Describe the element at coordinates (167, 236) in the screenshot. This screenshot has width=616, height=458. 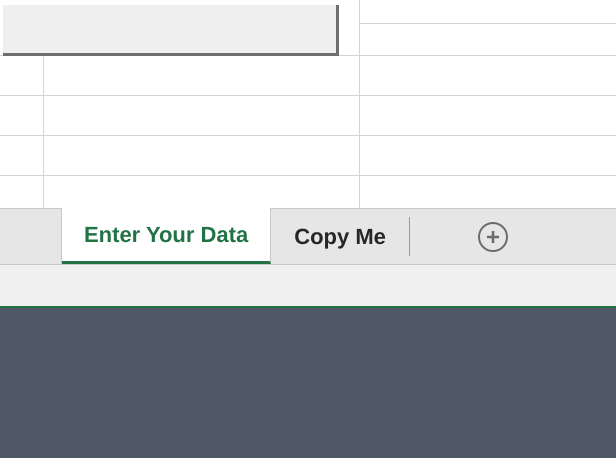
I see `sheet-tab: Enter Your Data` at that location.